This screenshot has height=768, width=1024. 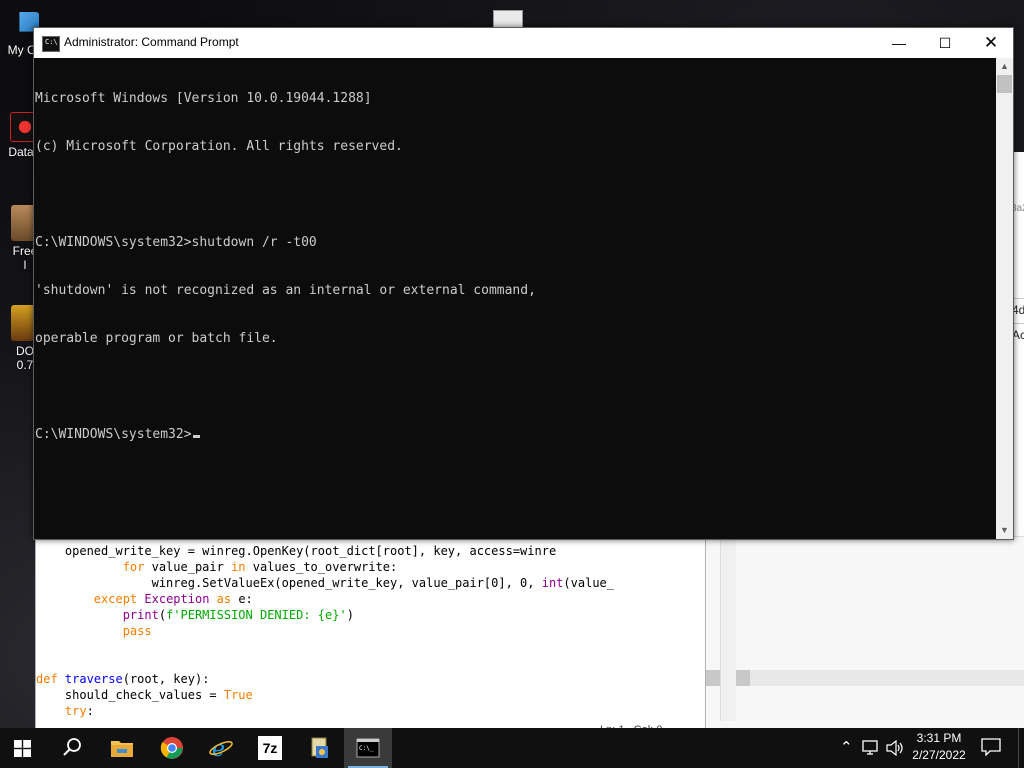 What do you see at coordinates (61, 711) in the screenshot?
I see `code-token: try` at bounding box center [61, 711].